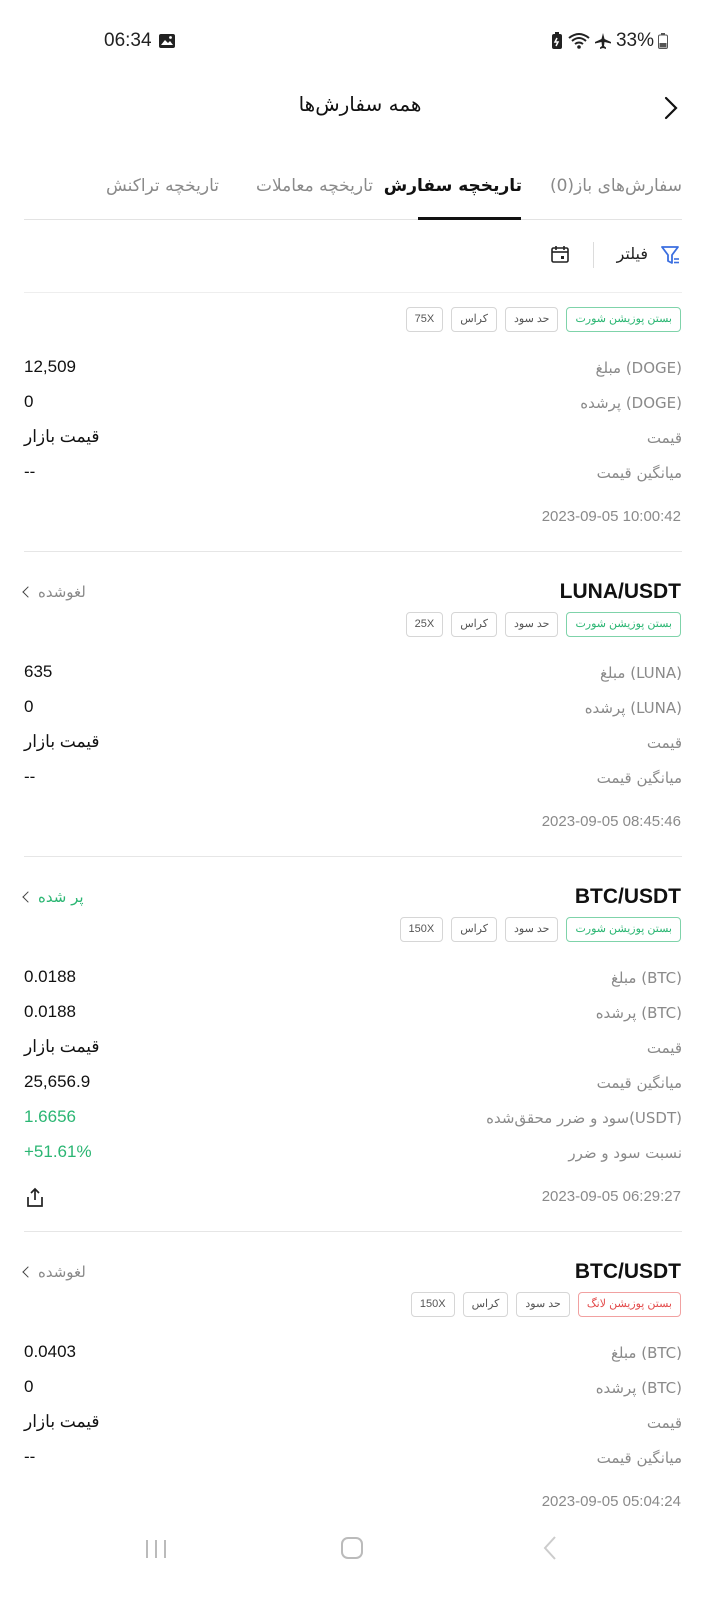  I want to click on amount-value: 635, so click(38, 671).